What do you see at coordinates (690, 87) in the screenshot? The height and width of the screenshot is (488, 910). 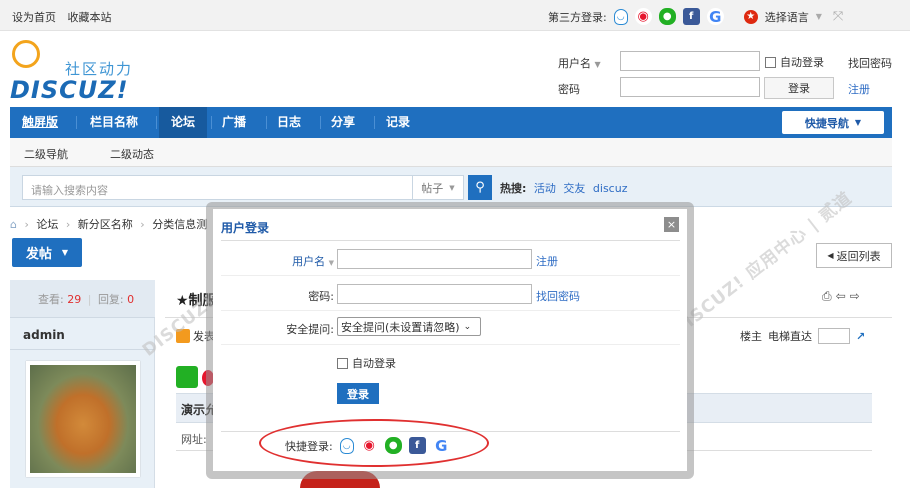 I see `password-input` at bounding box center [690, 87].